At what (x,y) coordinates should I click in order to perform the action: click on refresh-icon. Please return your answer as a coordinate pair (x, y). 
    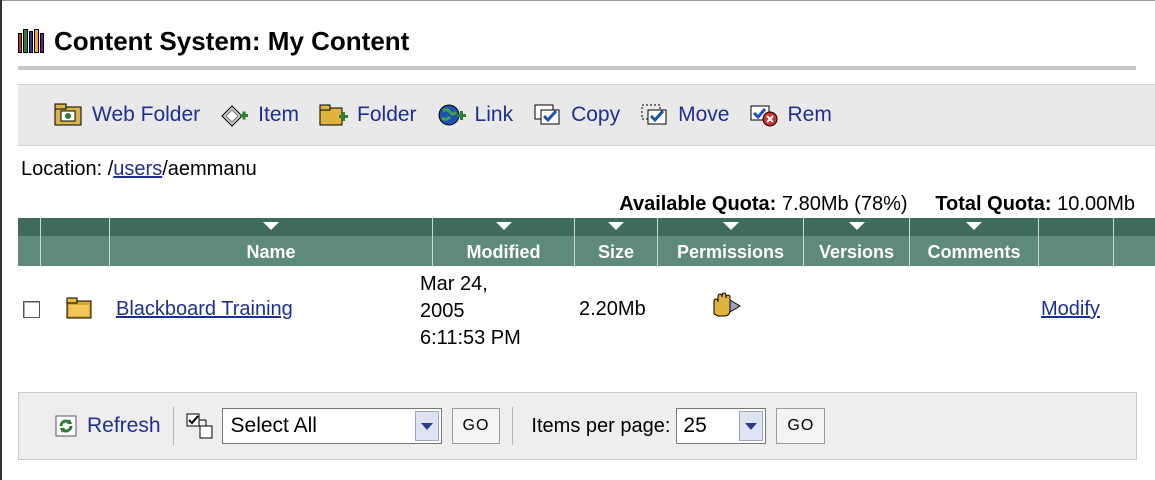
    Looking at the image, I should click on (66, 426).